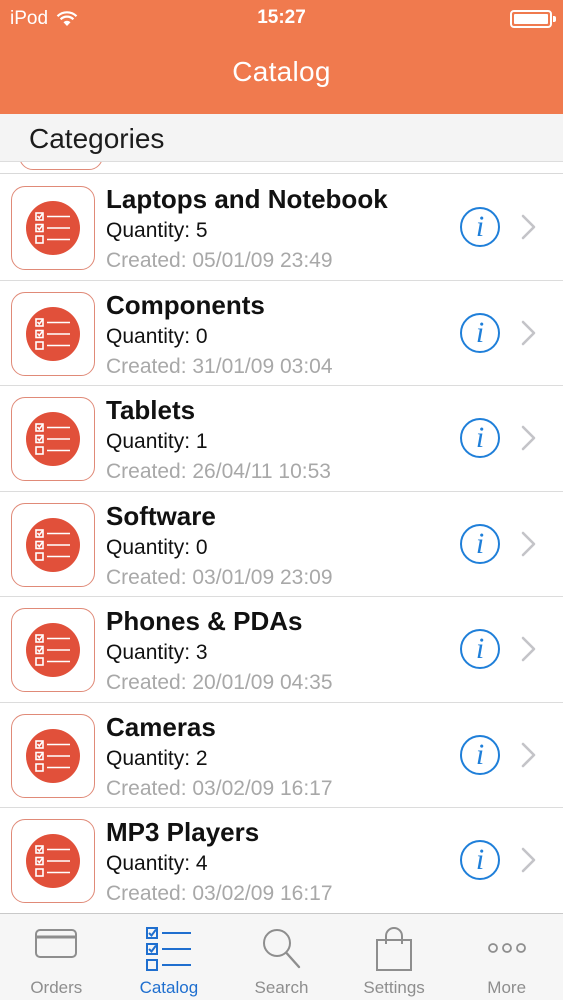  I want to click on category-name: Software, so click(161, 515).